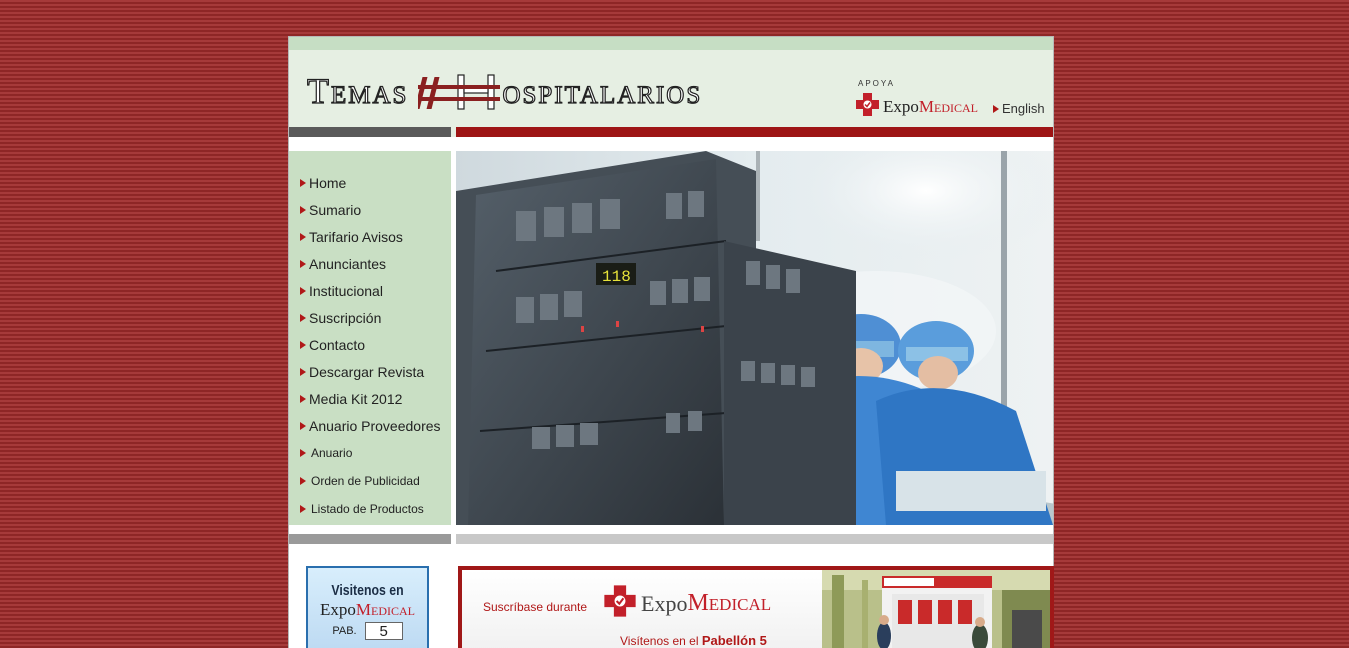 The width and height of the screenshot is (1349, 648). I want to click on visit-badge-expo-logo: ExpoMedical, so click(367, 610).